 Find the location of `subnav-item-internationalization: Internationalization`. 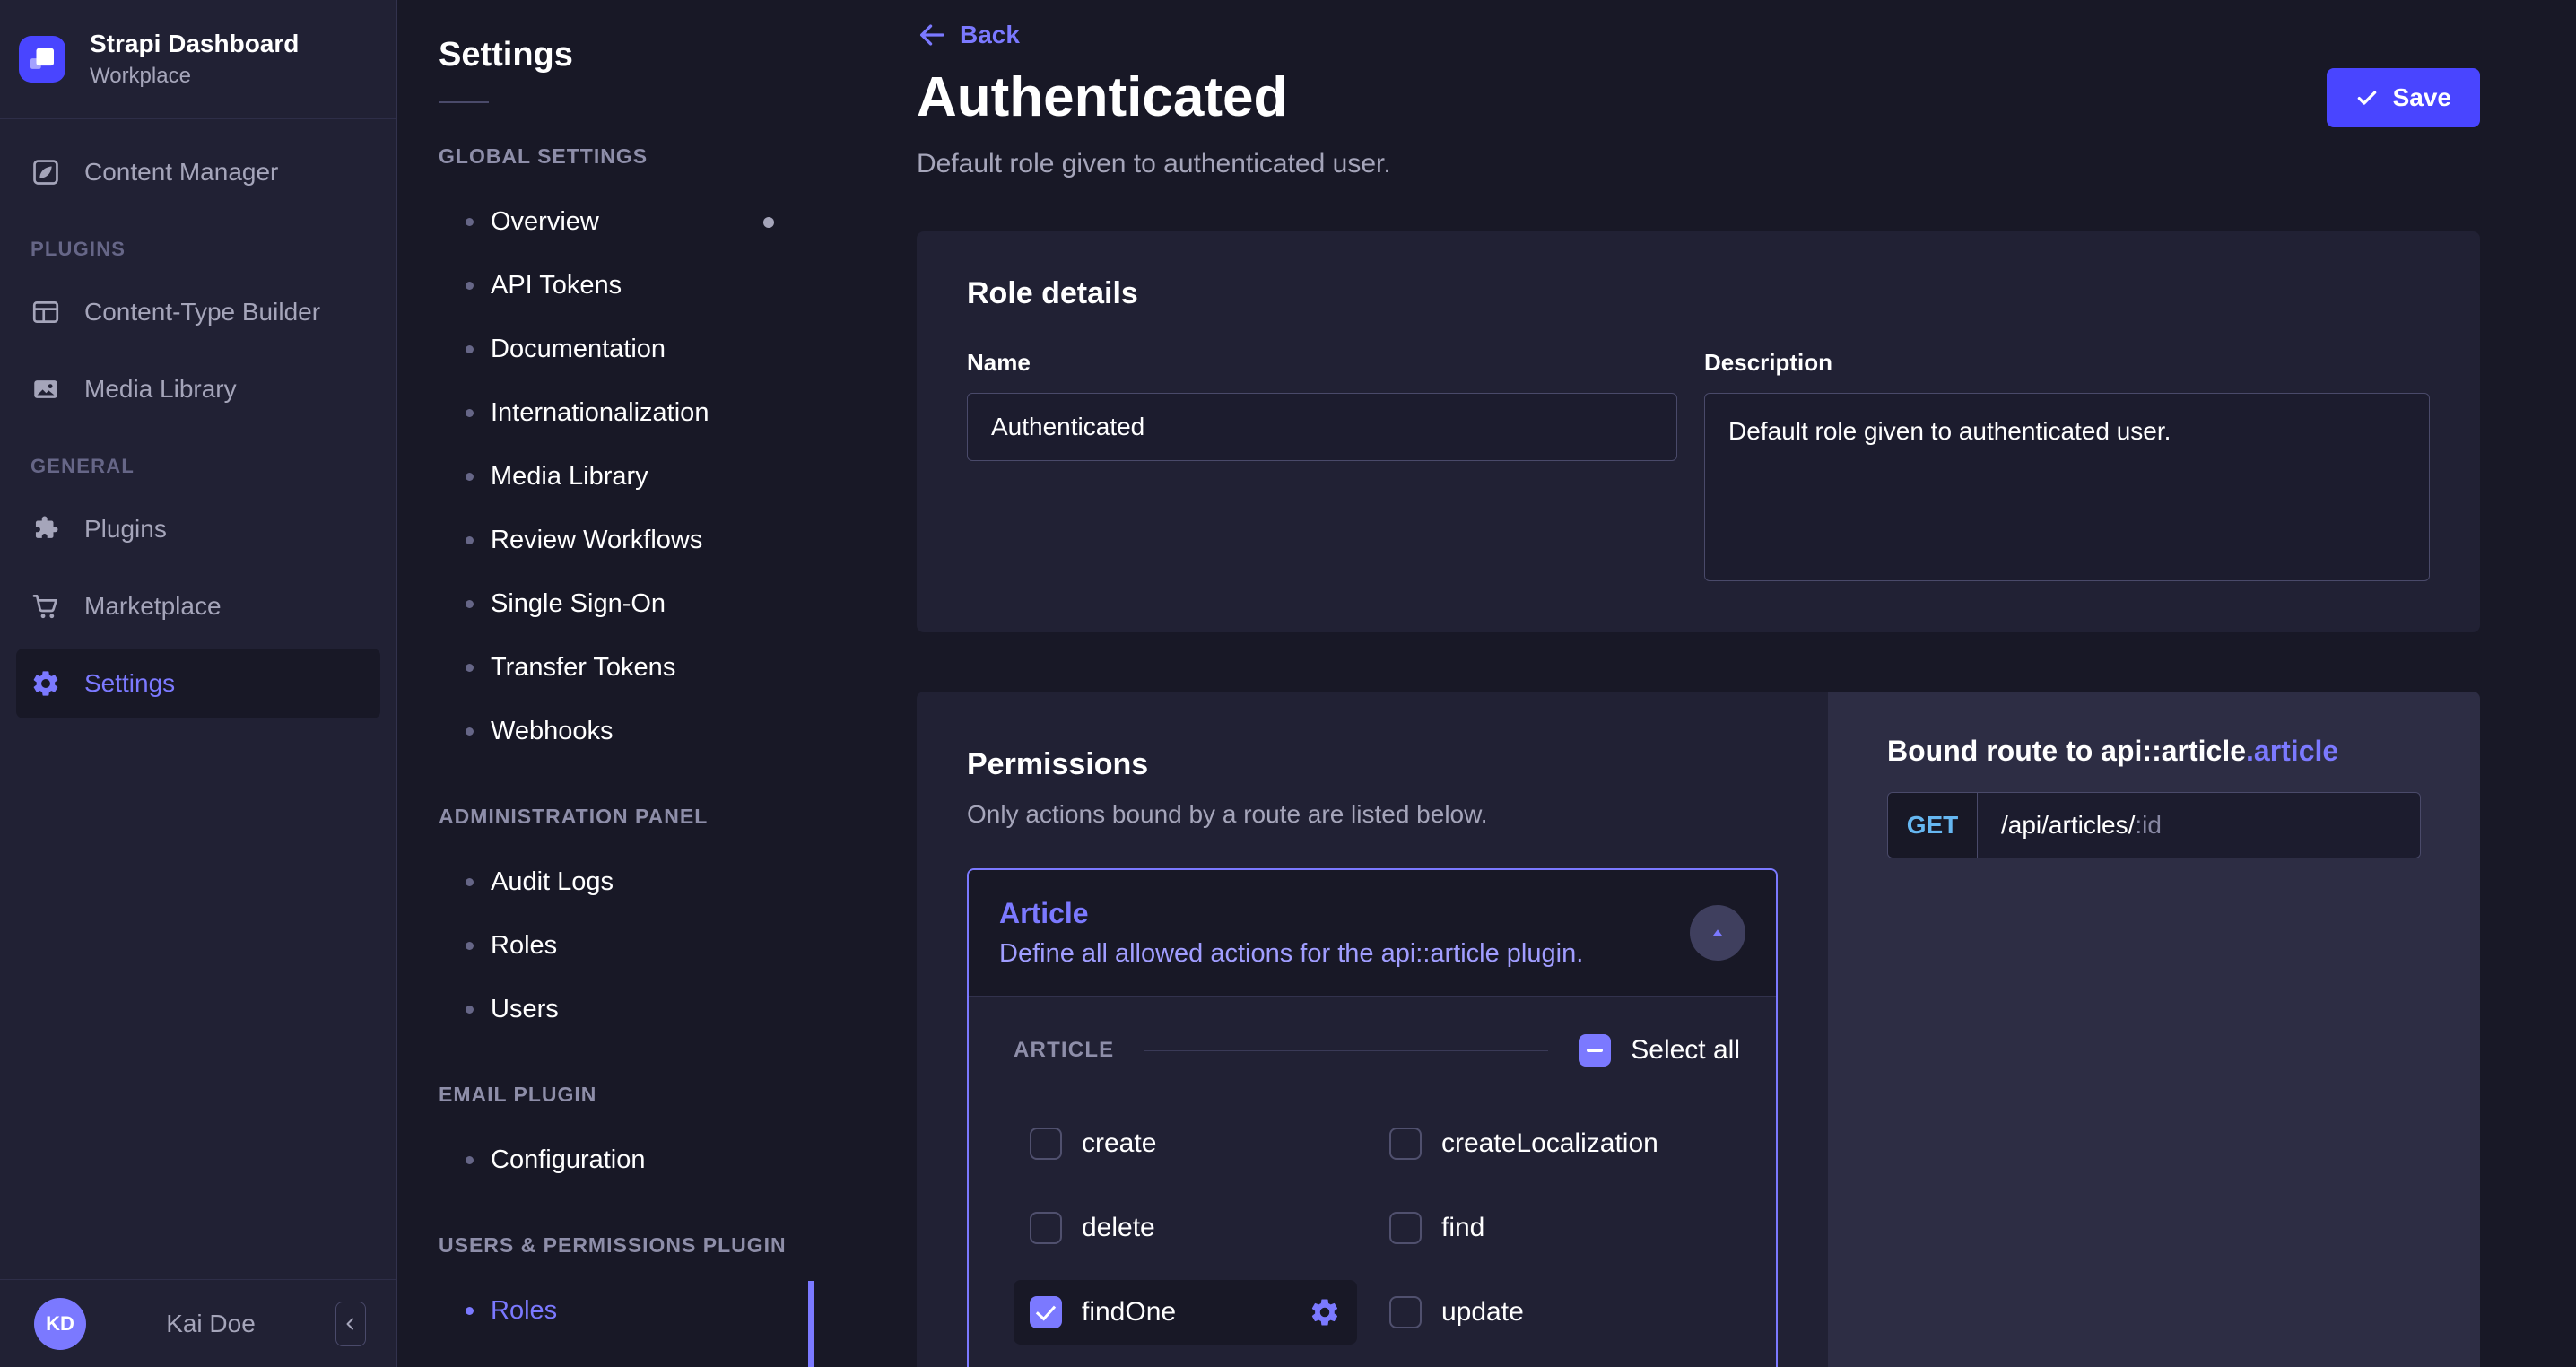

subnav-item-internationalization: Internationalization is located at coordinates (605, 413).